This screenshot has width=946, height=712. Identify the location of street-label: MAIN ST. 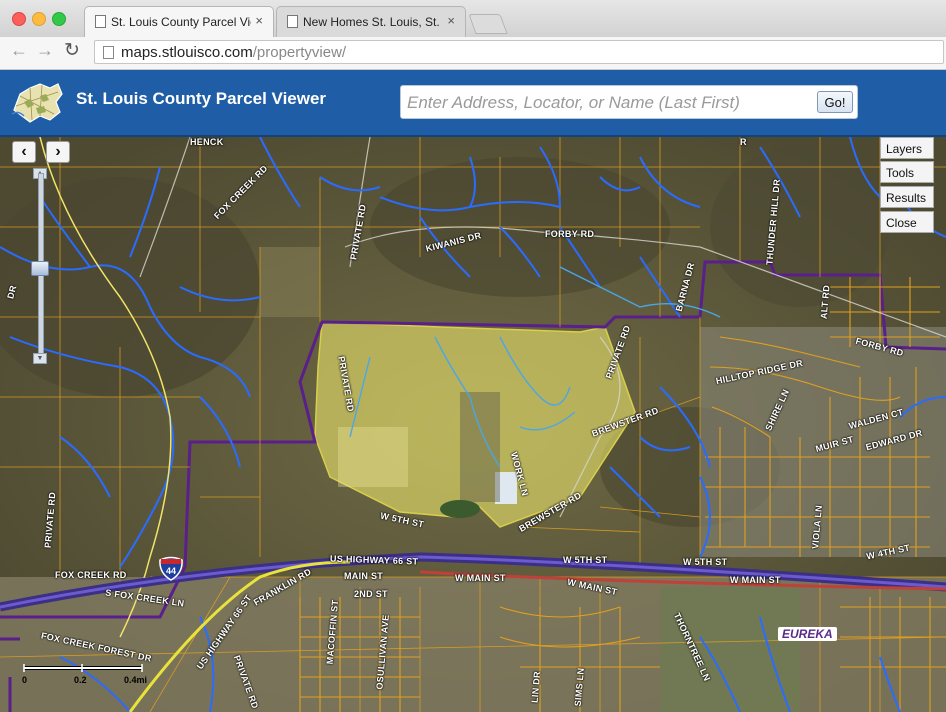
(364, 576).